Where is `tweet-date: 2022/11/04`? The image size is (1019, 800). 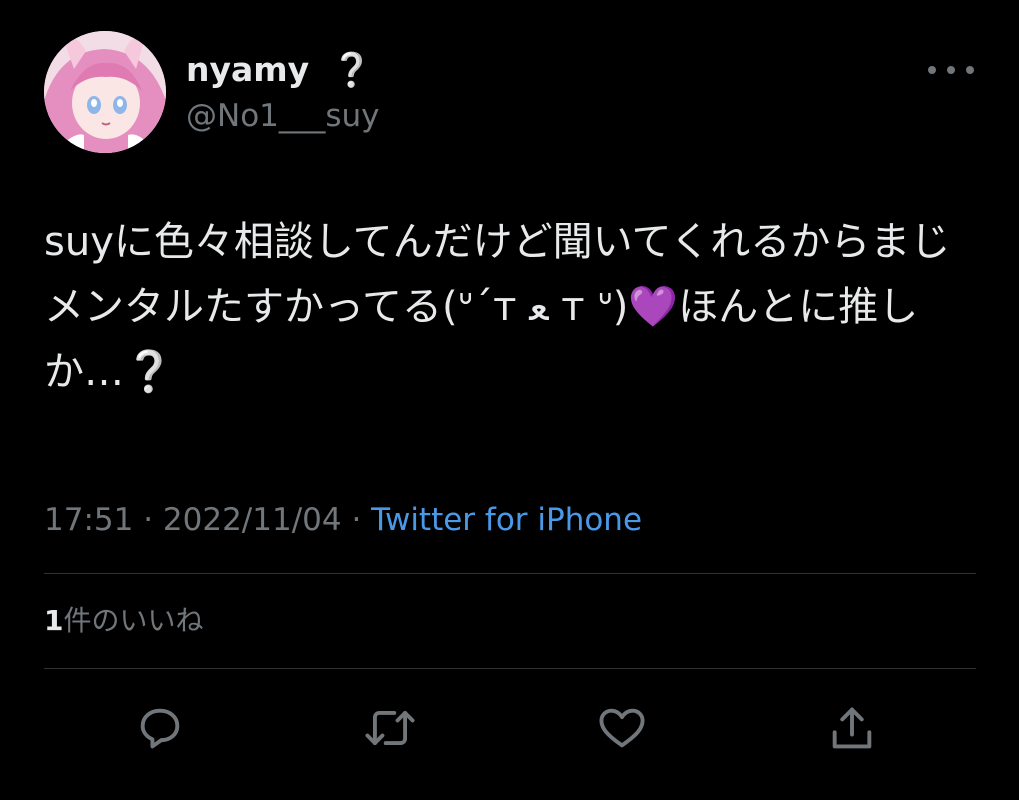
tweet-date: 2022/11/04 is located at coordinates (252, 520).